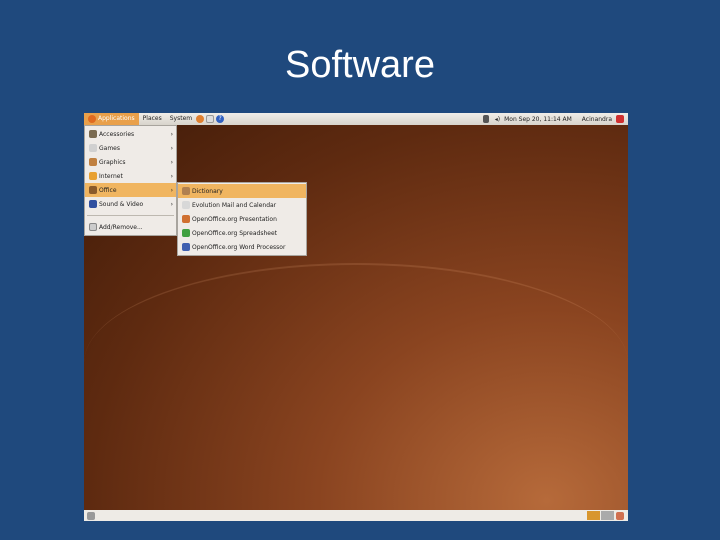 This screenshot has width=720, height=540. Describe the element at coordinates (111, 176) in the screenshot. I see `menu-item-label: Internet` at that location.